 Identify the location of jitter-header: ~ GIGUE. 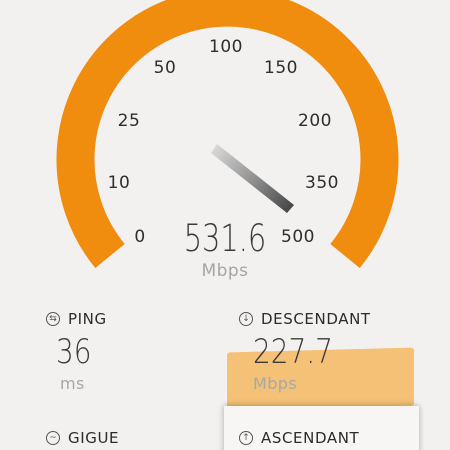
(82, 438).